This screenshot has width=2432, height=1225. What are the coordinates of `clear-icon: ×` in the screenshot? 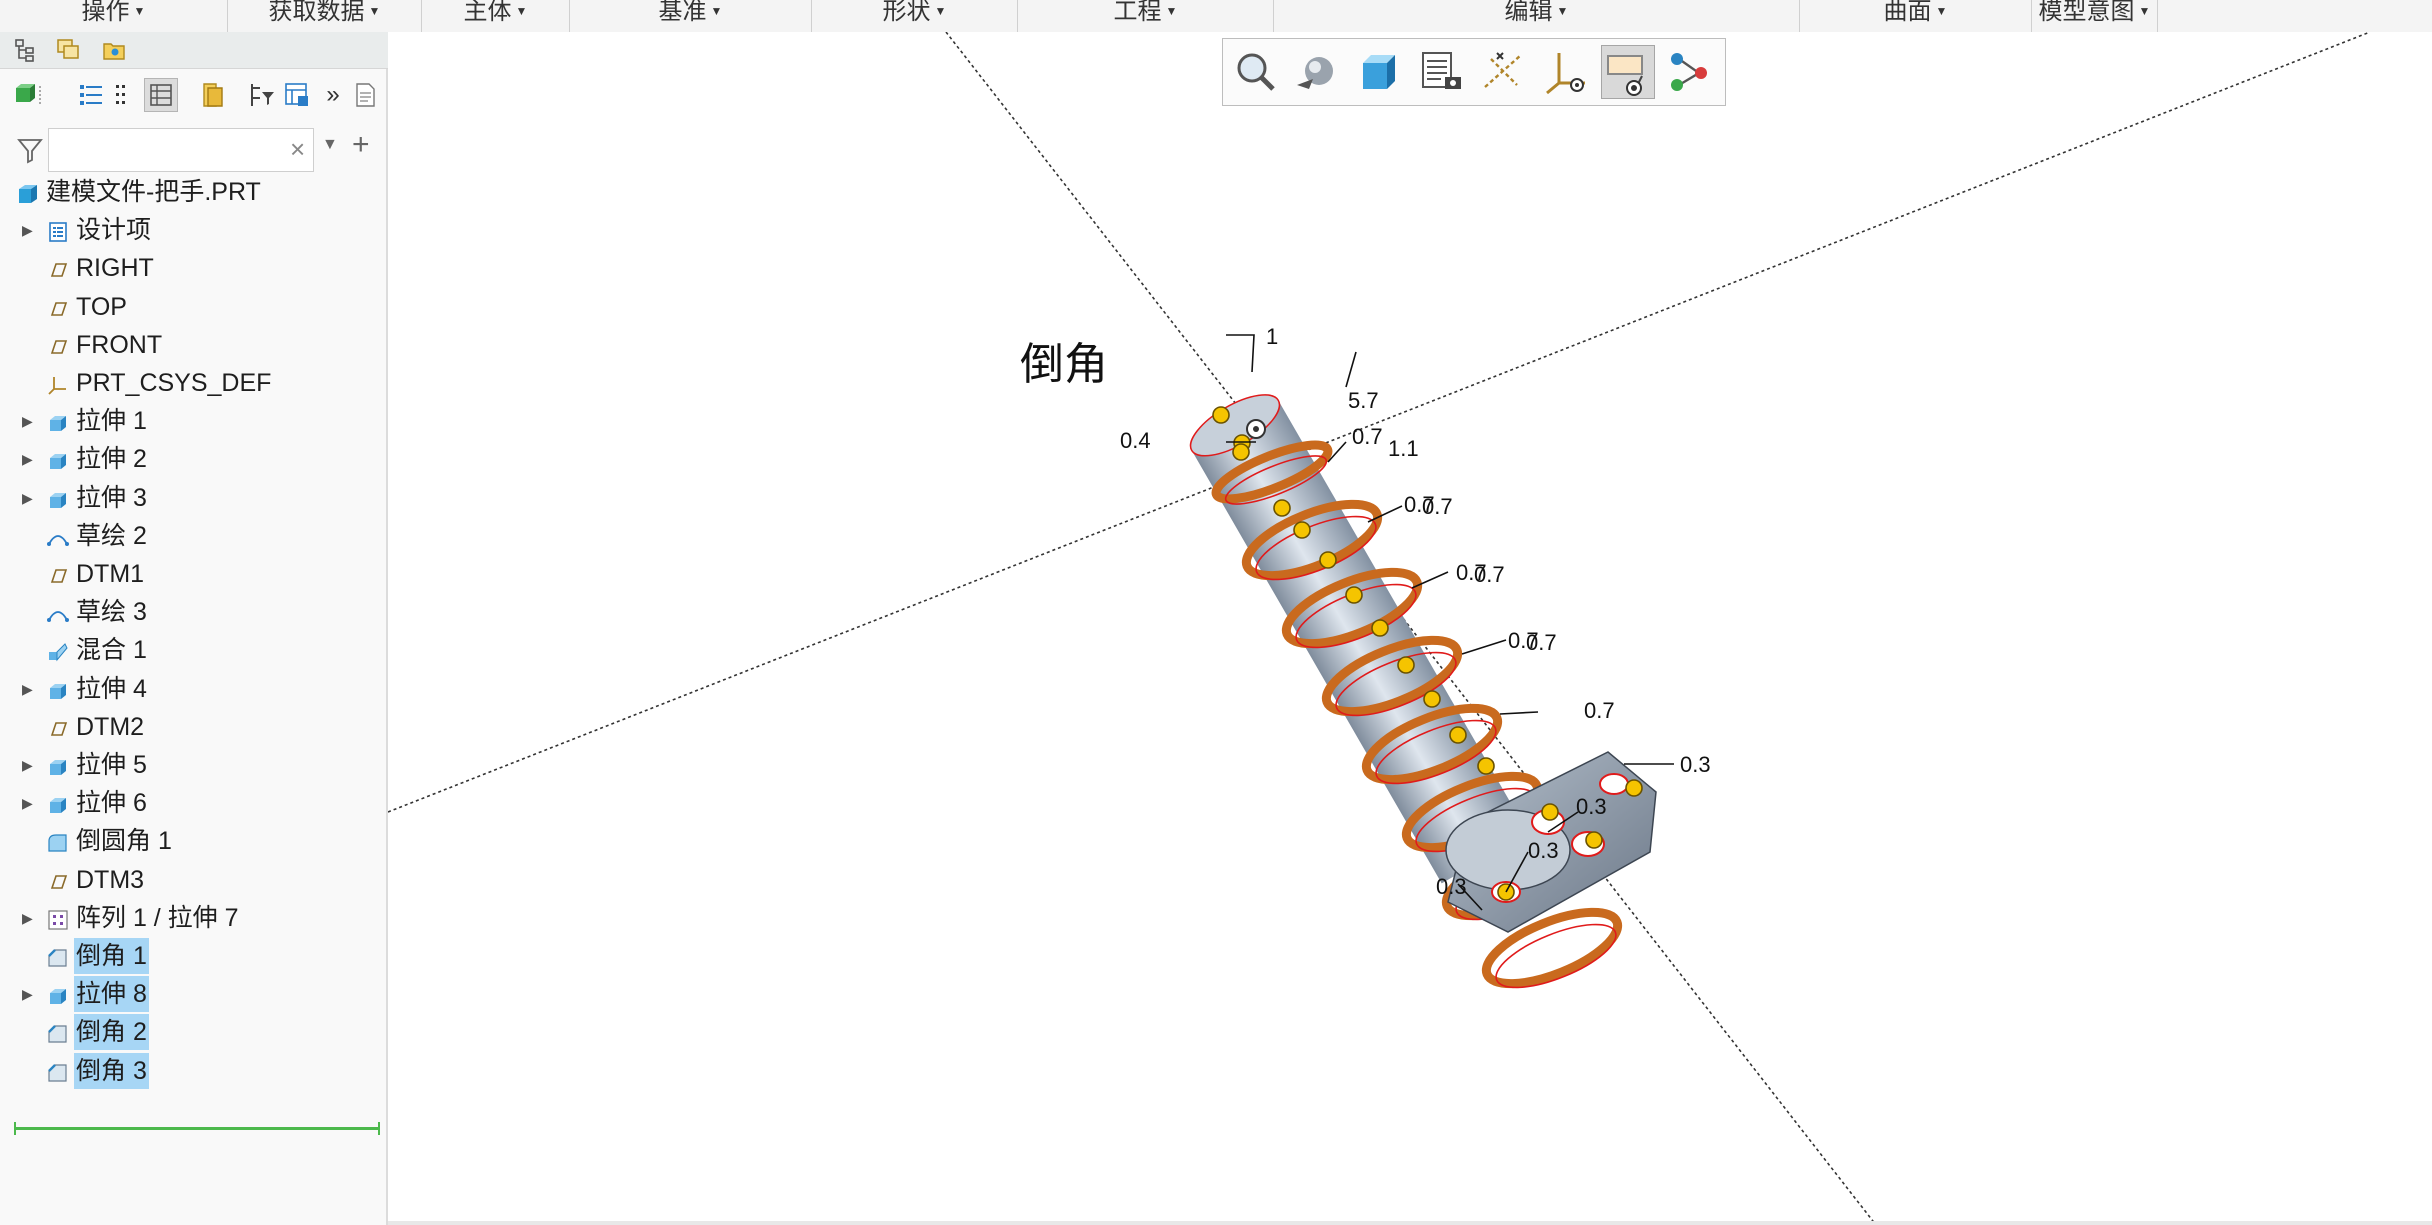 It's located at (297, 149).